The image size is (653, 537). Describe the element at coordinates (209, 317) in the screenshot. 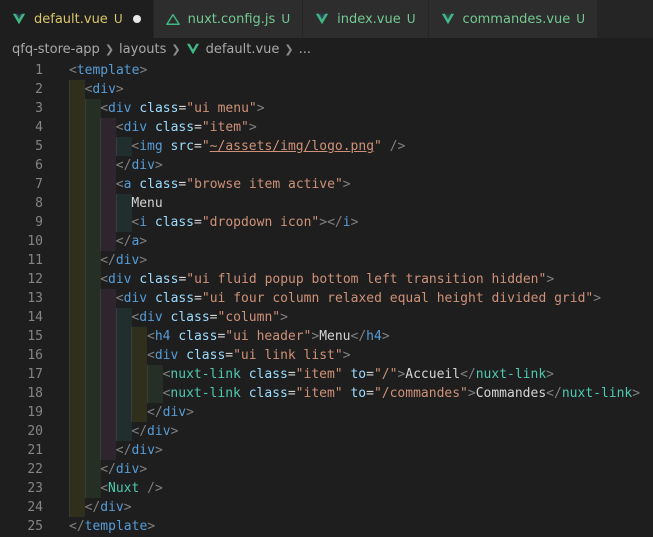

I see `code-text: <div class="column">` at that location.